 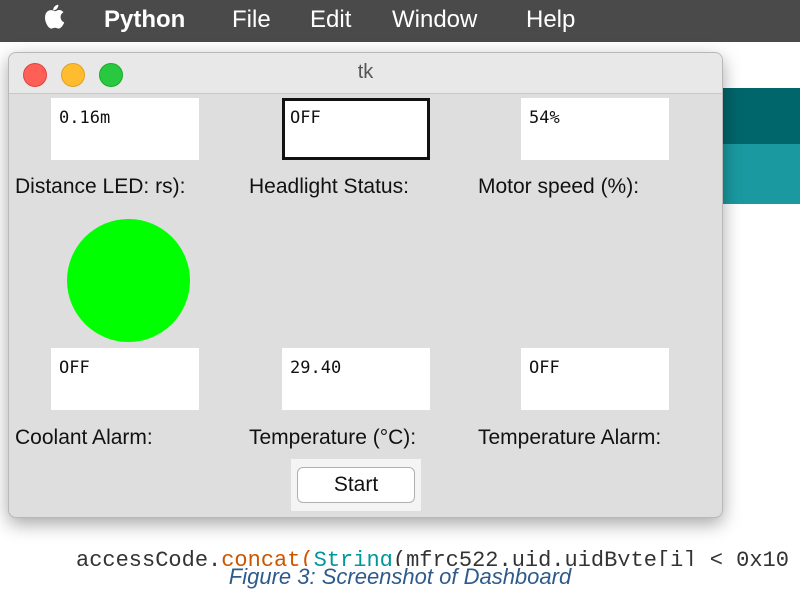 I want to click on start-button-container: Start, so click(x=356, y=485).